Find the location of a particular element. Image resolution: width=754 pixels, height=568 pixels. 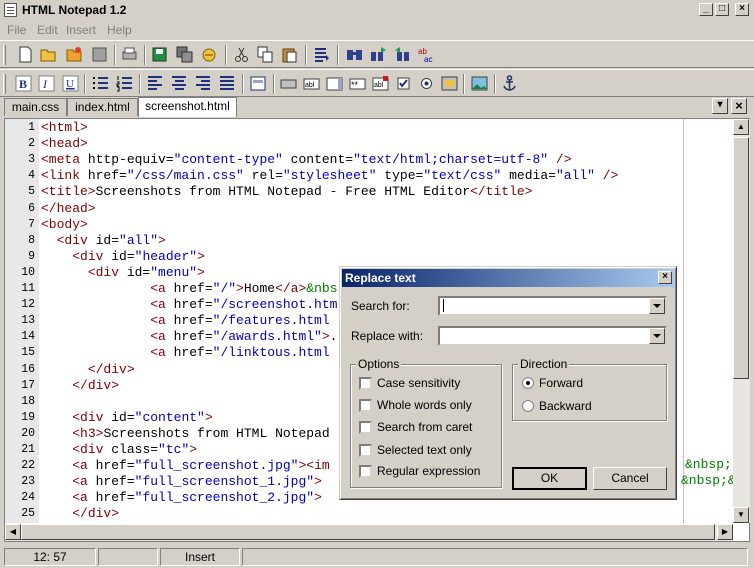

cut-icon is located at coordinates (241, 54).